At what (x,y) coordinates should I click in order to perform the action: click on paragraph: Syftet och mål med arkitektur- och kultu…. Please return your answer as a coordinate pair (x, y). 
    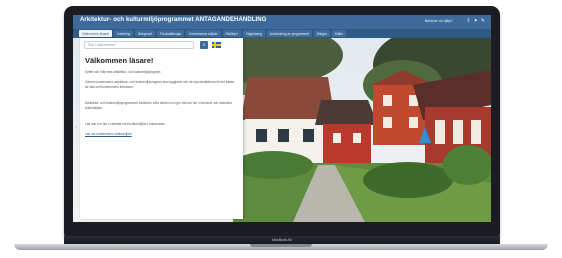
    Looking at the image, I should click on (123, 72).